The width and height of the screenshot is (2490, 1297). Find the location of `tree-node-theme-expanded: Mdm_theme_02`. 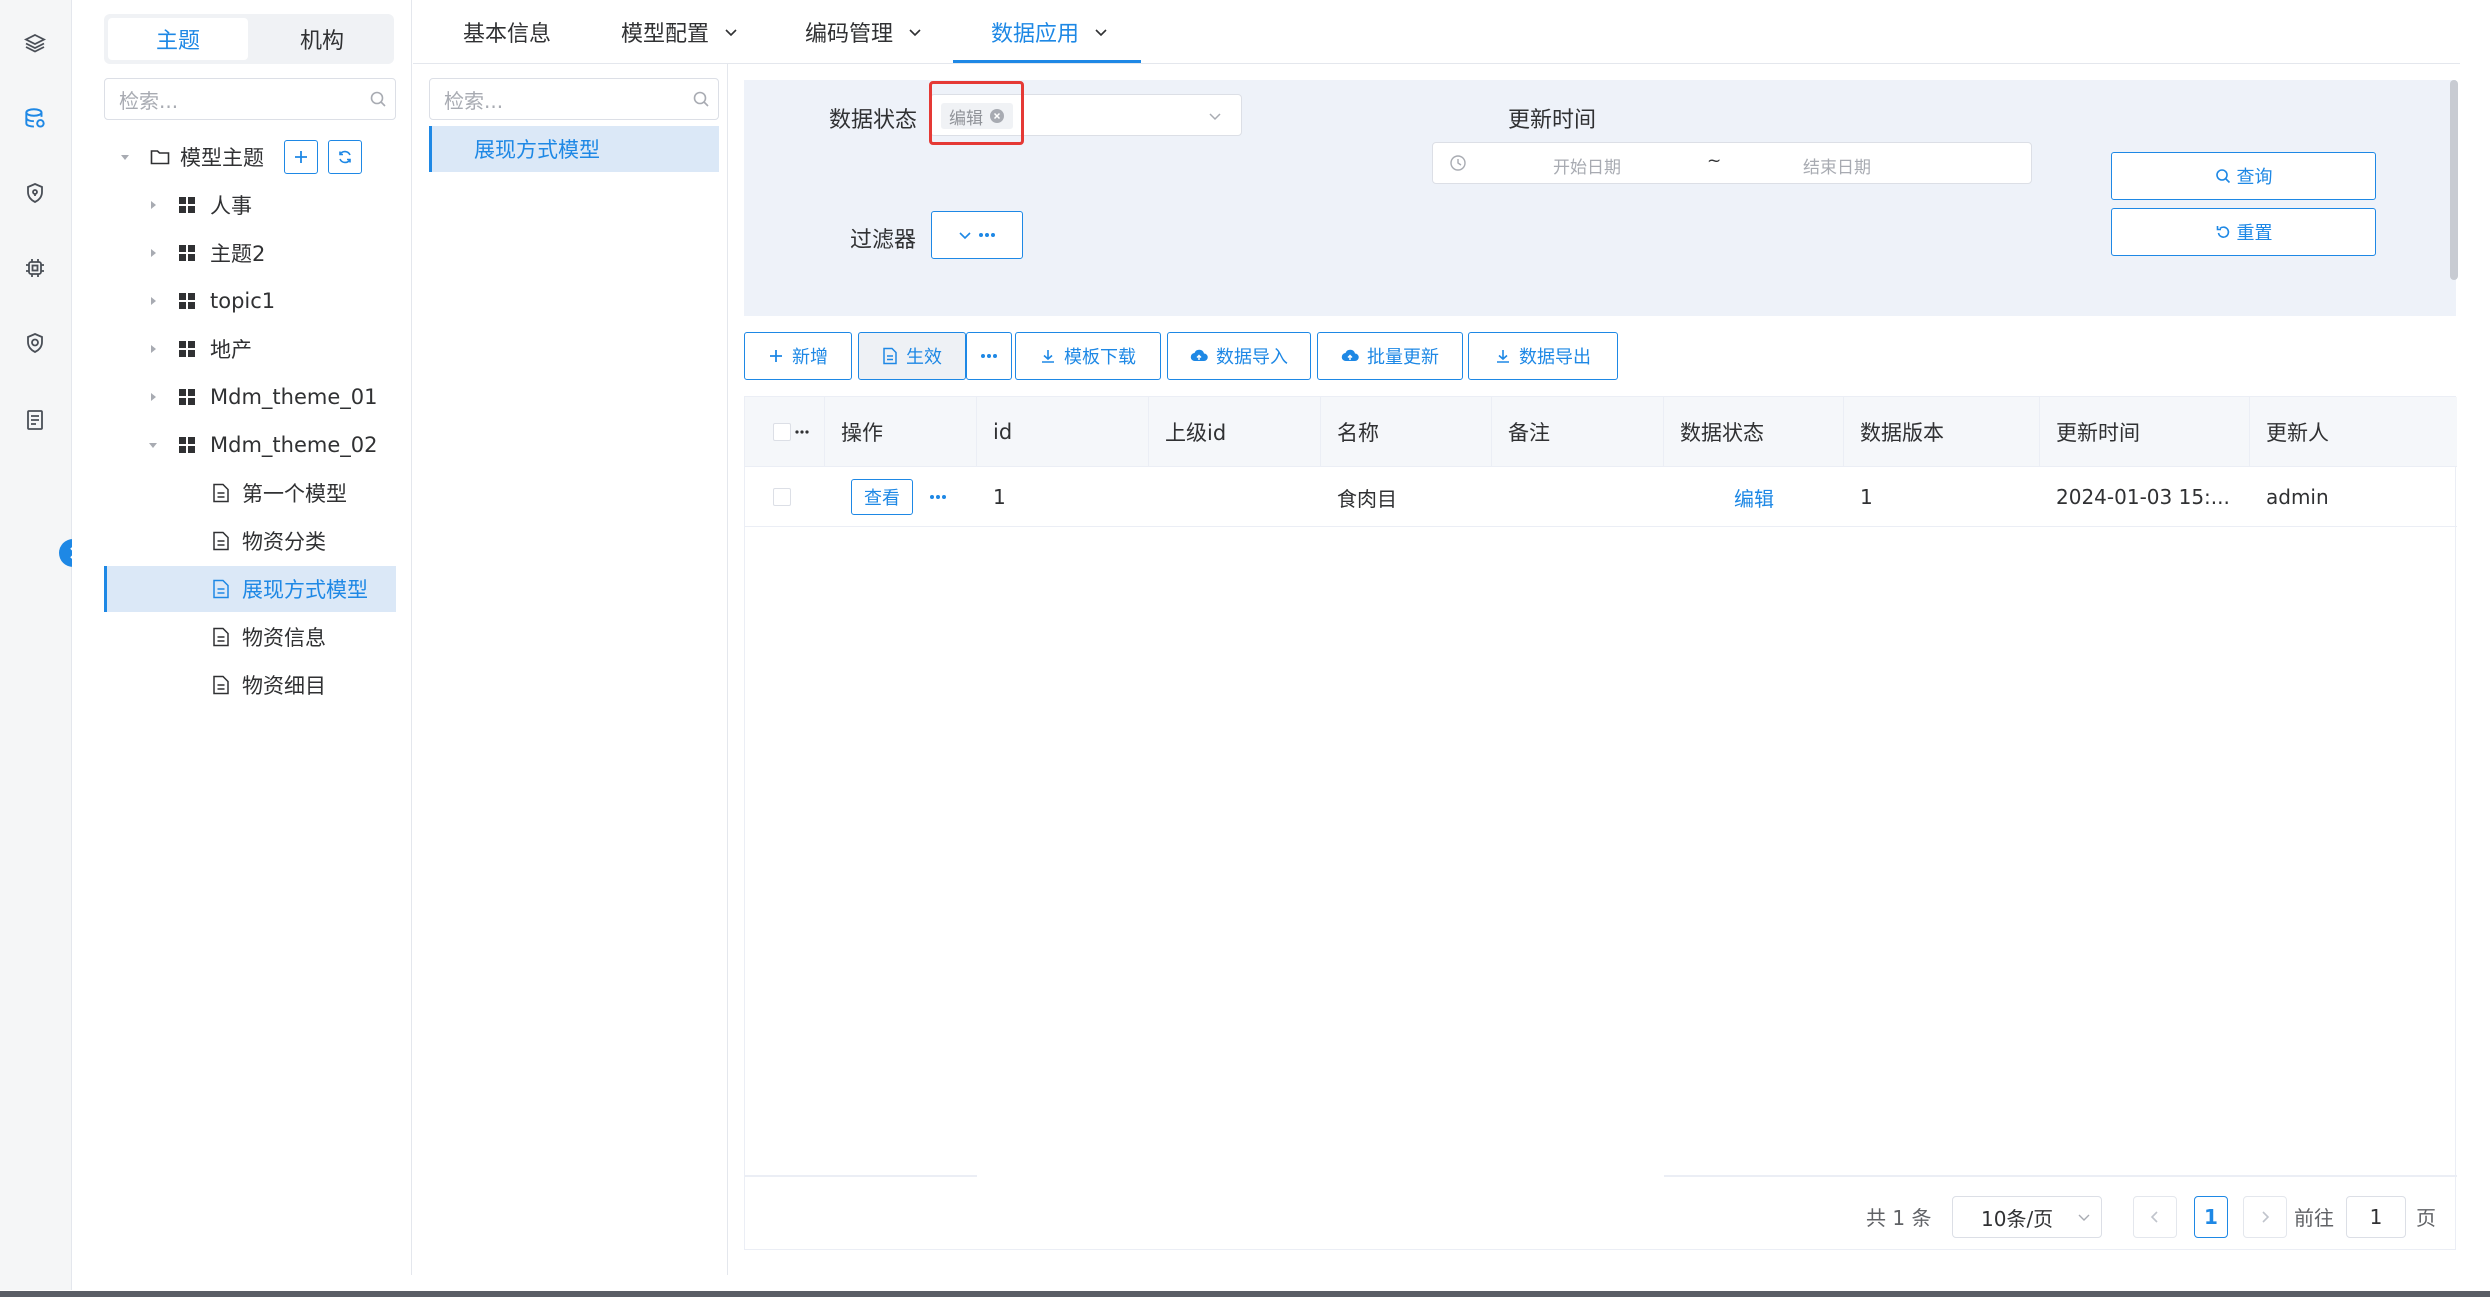

tree-node-theme-expanded: Mdm_theme_02 is located at coordinates (250, 445).